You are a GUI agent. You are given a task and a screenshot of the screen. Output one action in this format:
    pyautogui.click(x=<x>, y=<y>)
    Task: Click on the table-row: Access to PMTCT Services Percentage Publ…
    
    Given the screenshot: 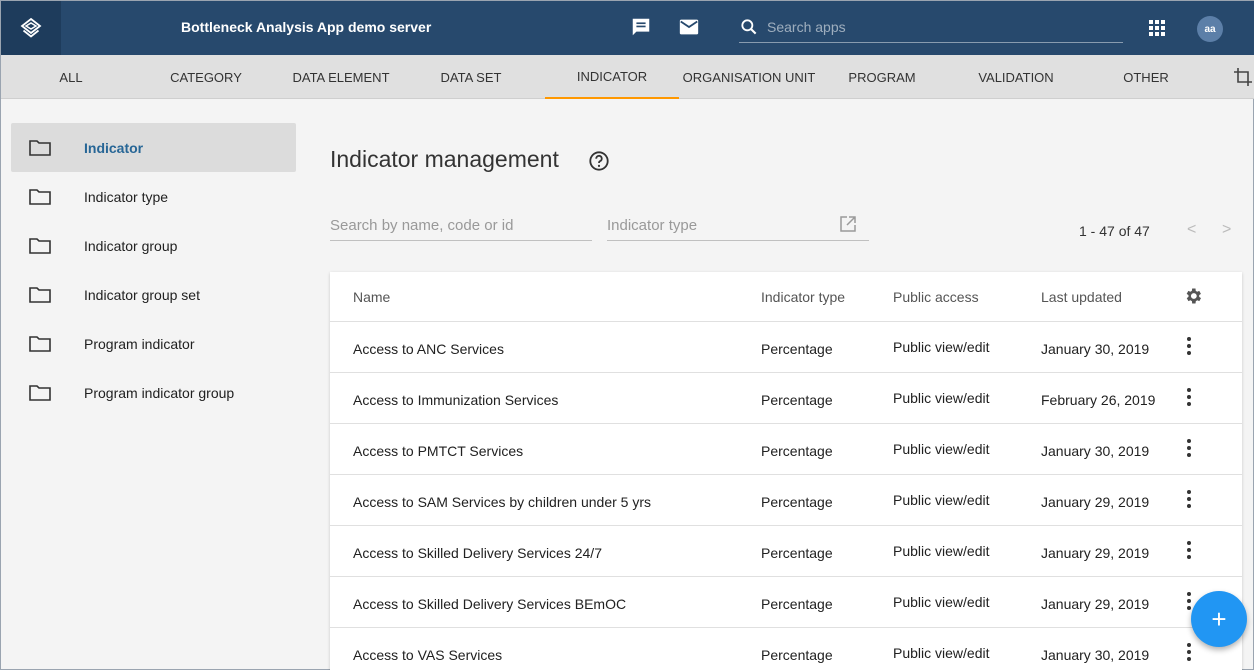 What is the action you would take?
    pyautogui.click(x=786, y=449)
    